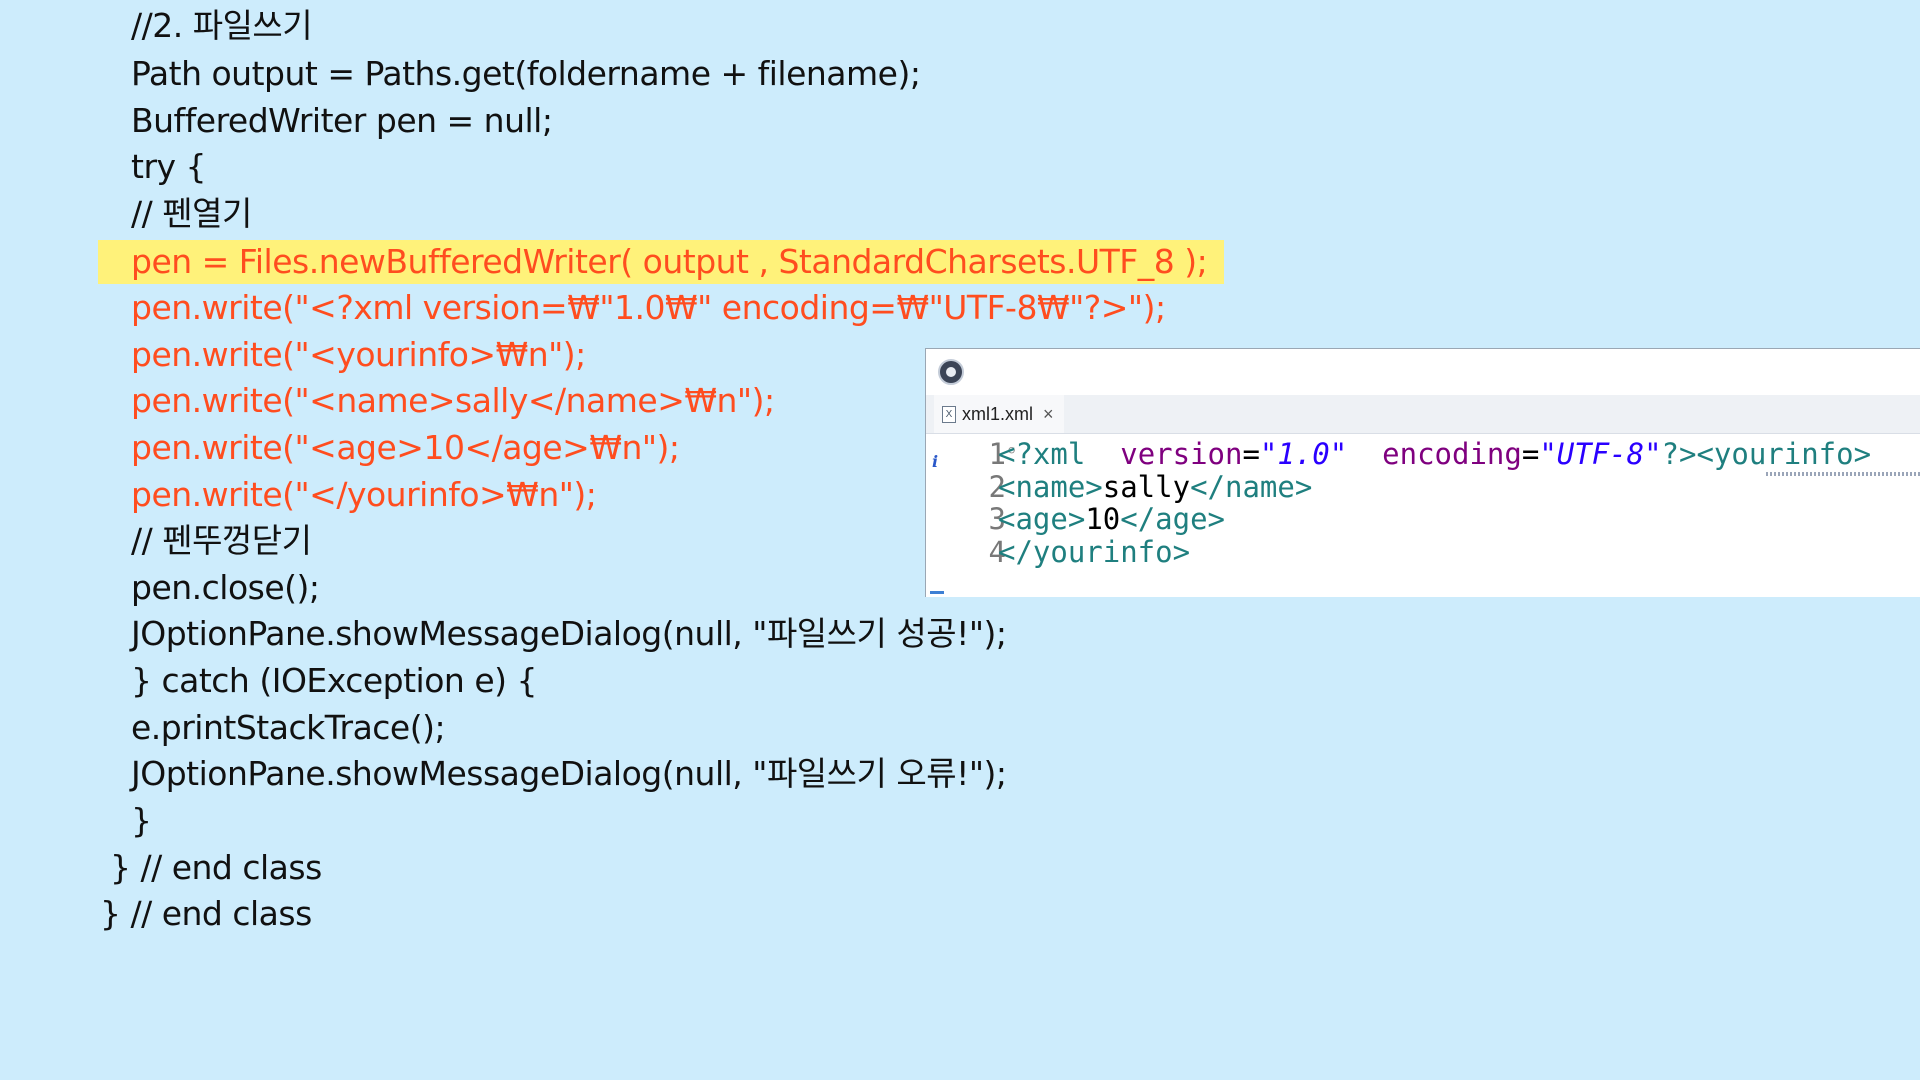 This screenshot has height=1080, width=1920. I want to click on xml-token-tag: ?><yourinfo>, so click(1766, 454).